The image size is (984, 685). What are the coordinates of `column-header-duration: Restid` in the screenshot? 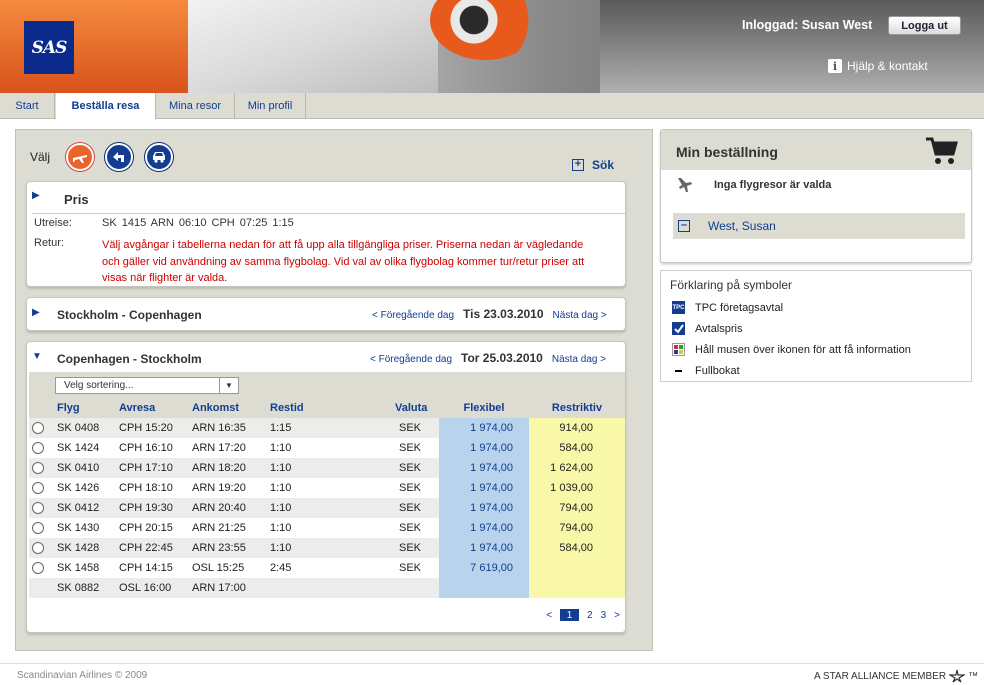 It's located at (332, 408).